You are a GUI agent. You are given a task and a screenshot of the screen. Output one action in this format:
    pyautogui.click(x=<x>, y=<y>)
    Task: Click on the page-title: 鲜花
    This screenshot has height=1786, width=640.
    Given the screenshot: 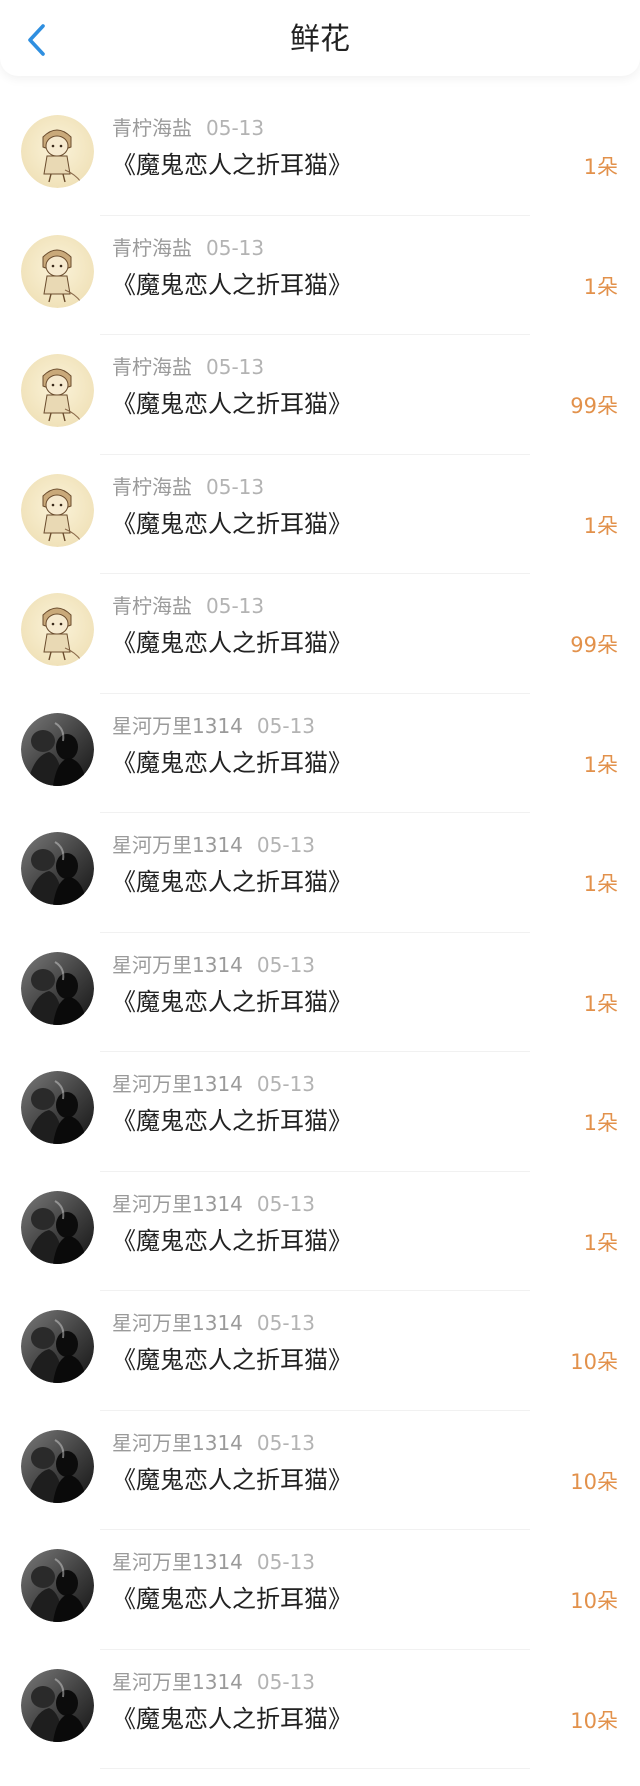 What is the action you would take?
    pyautogui.click(x=320, y=39)
    